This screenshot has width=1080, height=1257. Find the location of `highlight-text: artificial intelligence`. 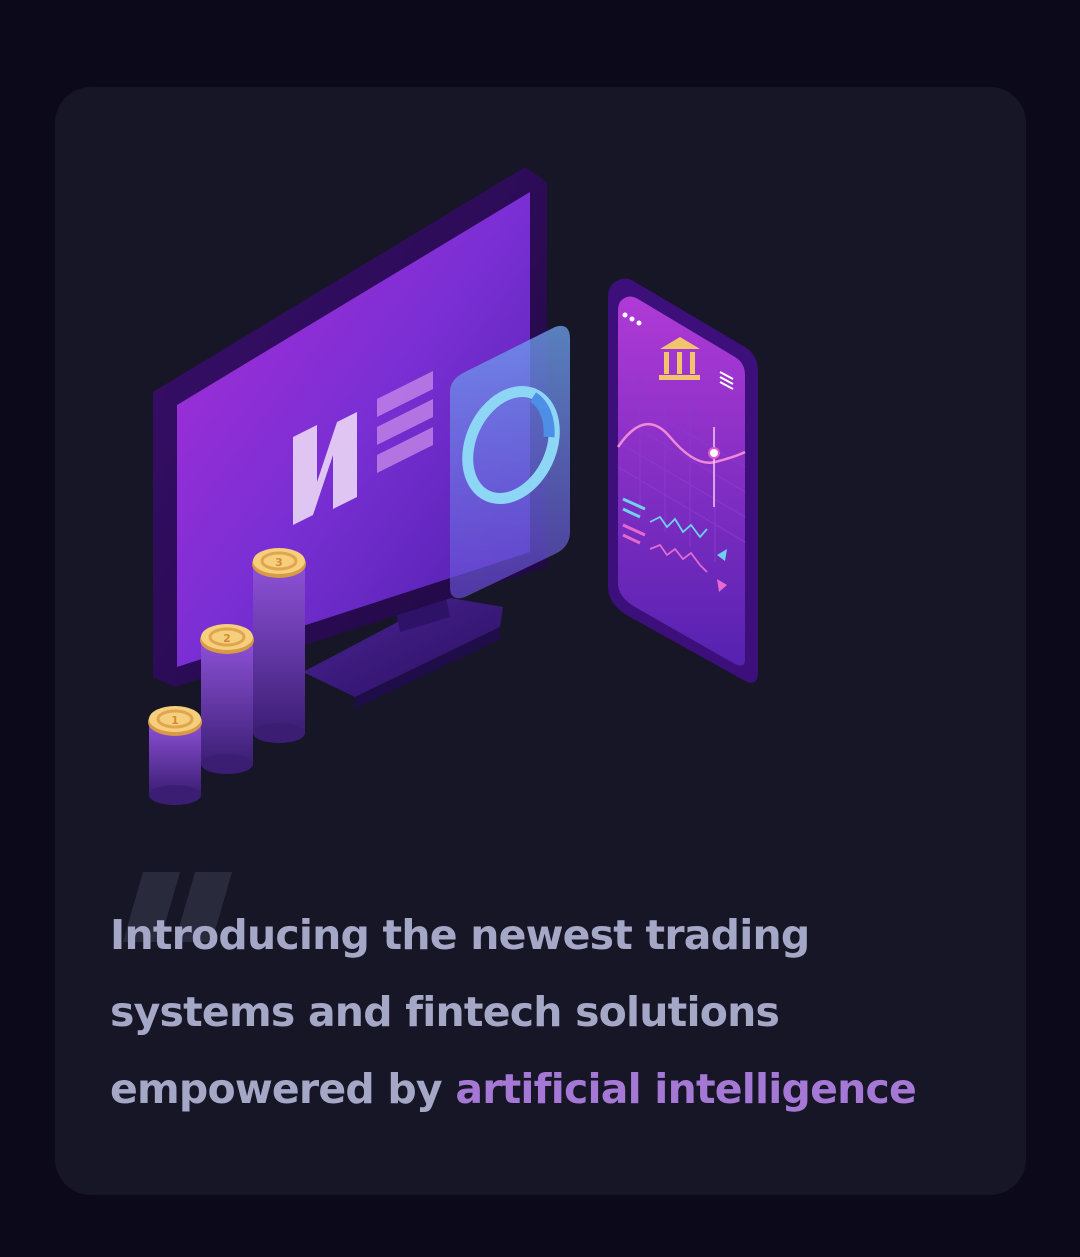

highlight-text: artificial intelligence is located at coordinates (685, 1089).